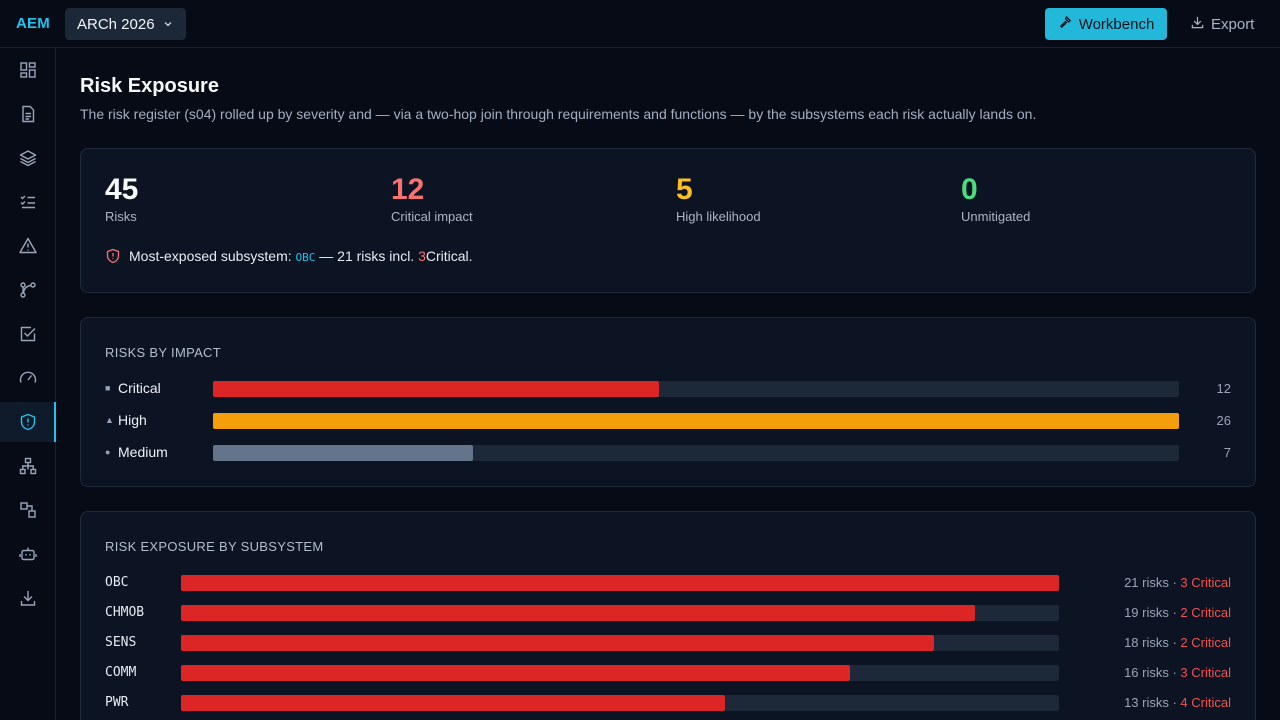 The image size is (1280, 720). What do you see at coordinates (996, 216) in the screenshot?
I see `stat-label: Unmitigated` at bounding box center [996, 216].